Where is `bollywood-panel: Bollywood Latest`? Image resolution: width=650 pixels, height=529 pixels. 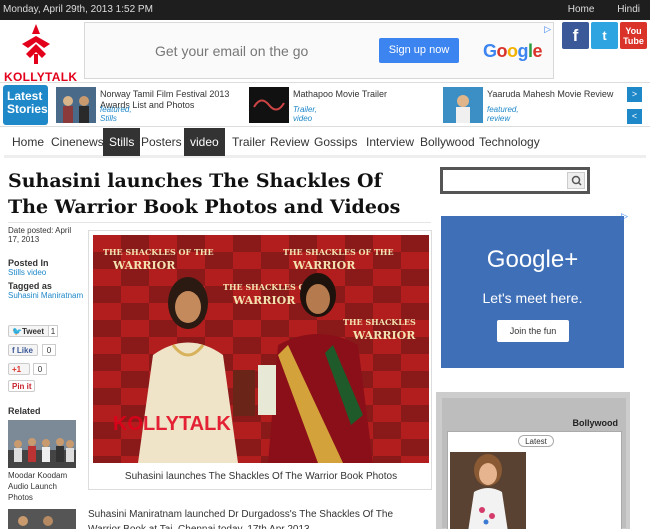 bollywood-panel: Bollywood Latest is located at coordinates (534, 463).